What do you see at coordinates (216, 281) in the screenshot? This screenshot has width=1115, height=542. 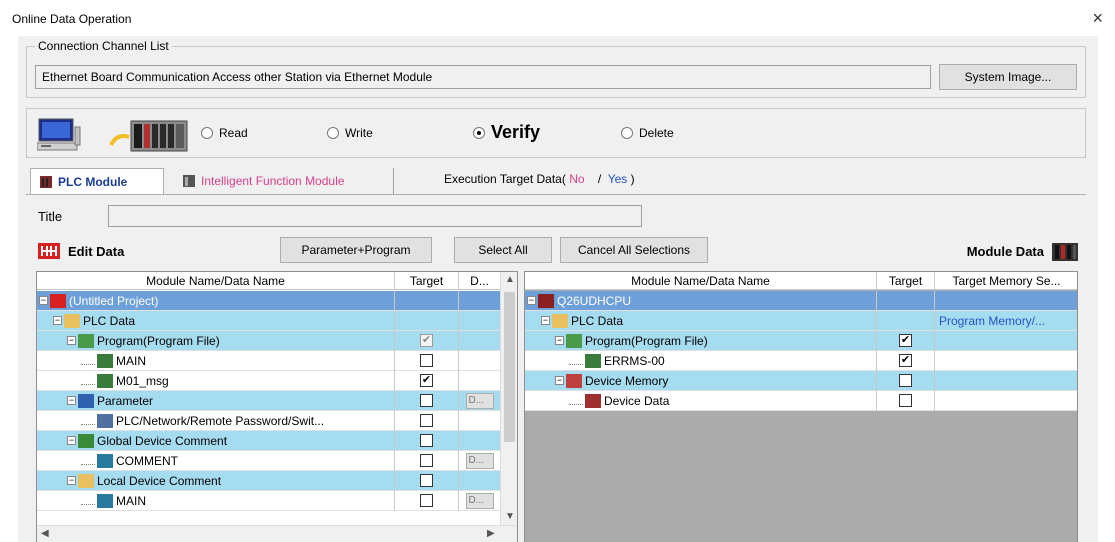 I see `left-header-name: Module Name/Data Name` at bounding box center [216, 281].